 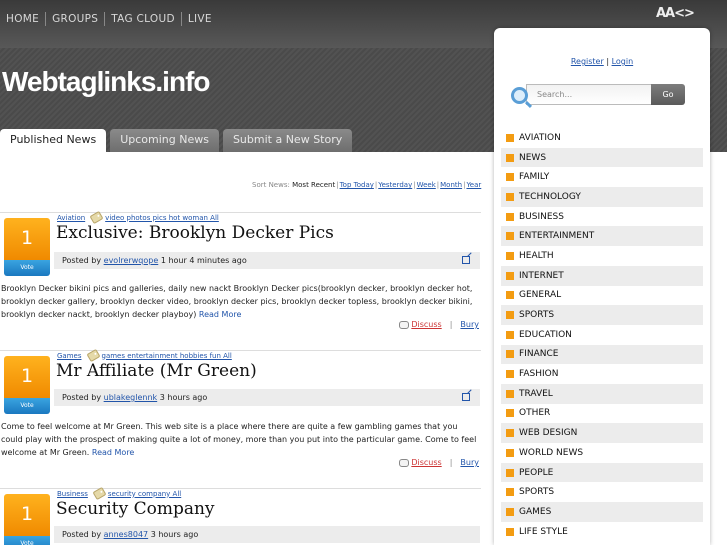 What do you see at coordinates (23, 19) in the screenshot?
I see `nav-home: HOME` at bounding box center [23, 19].